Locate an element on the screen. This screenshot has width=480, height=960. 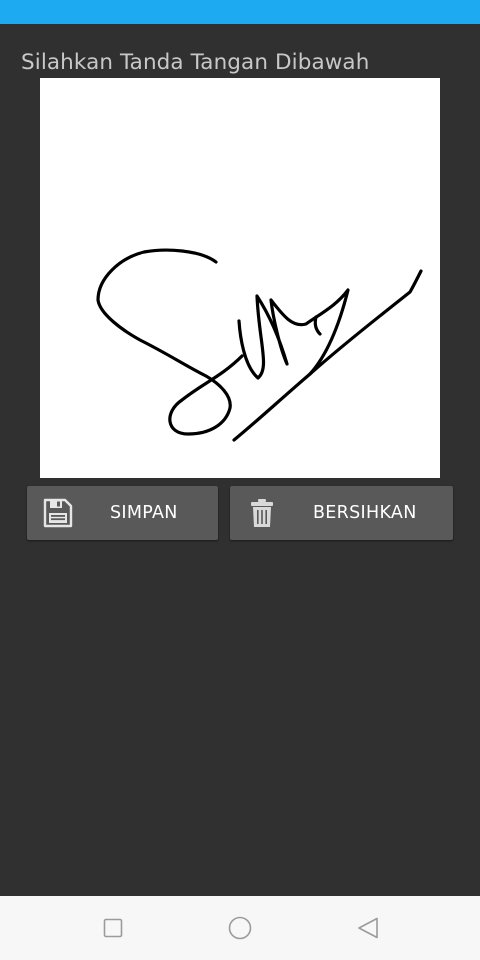
triangle-back-icon is located at coordinates (368, 928).